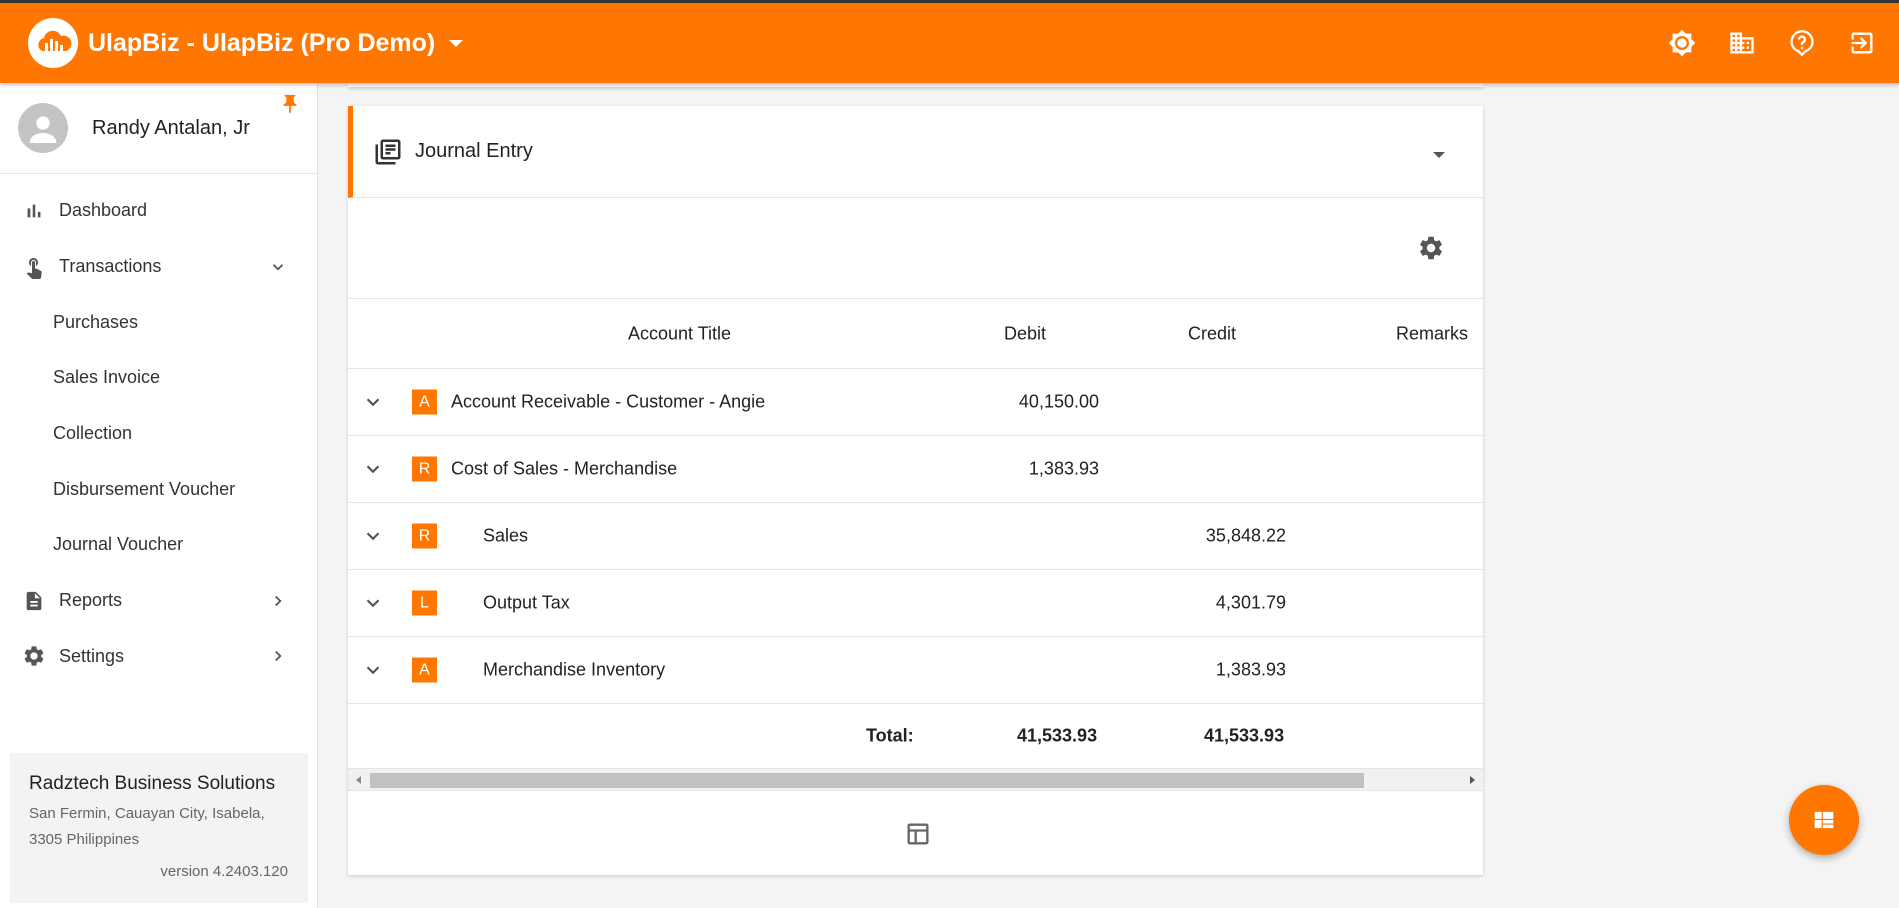  I want to click on column-header-remarks: Remarks, so click(1432, 333).